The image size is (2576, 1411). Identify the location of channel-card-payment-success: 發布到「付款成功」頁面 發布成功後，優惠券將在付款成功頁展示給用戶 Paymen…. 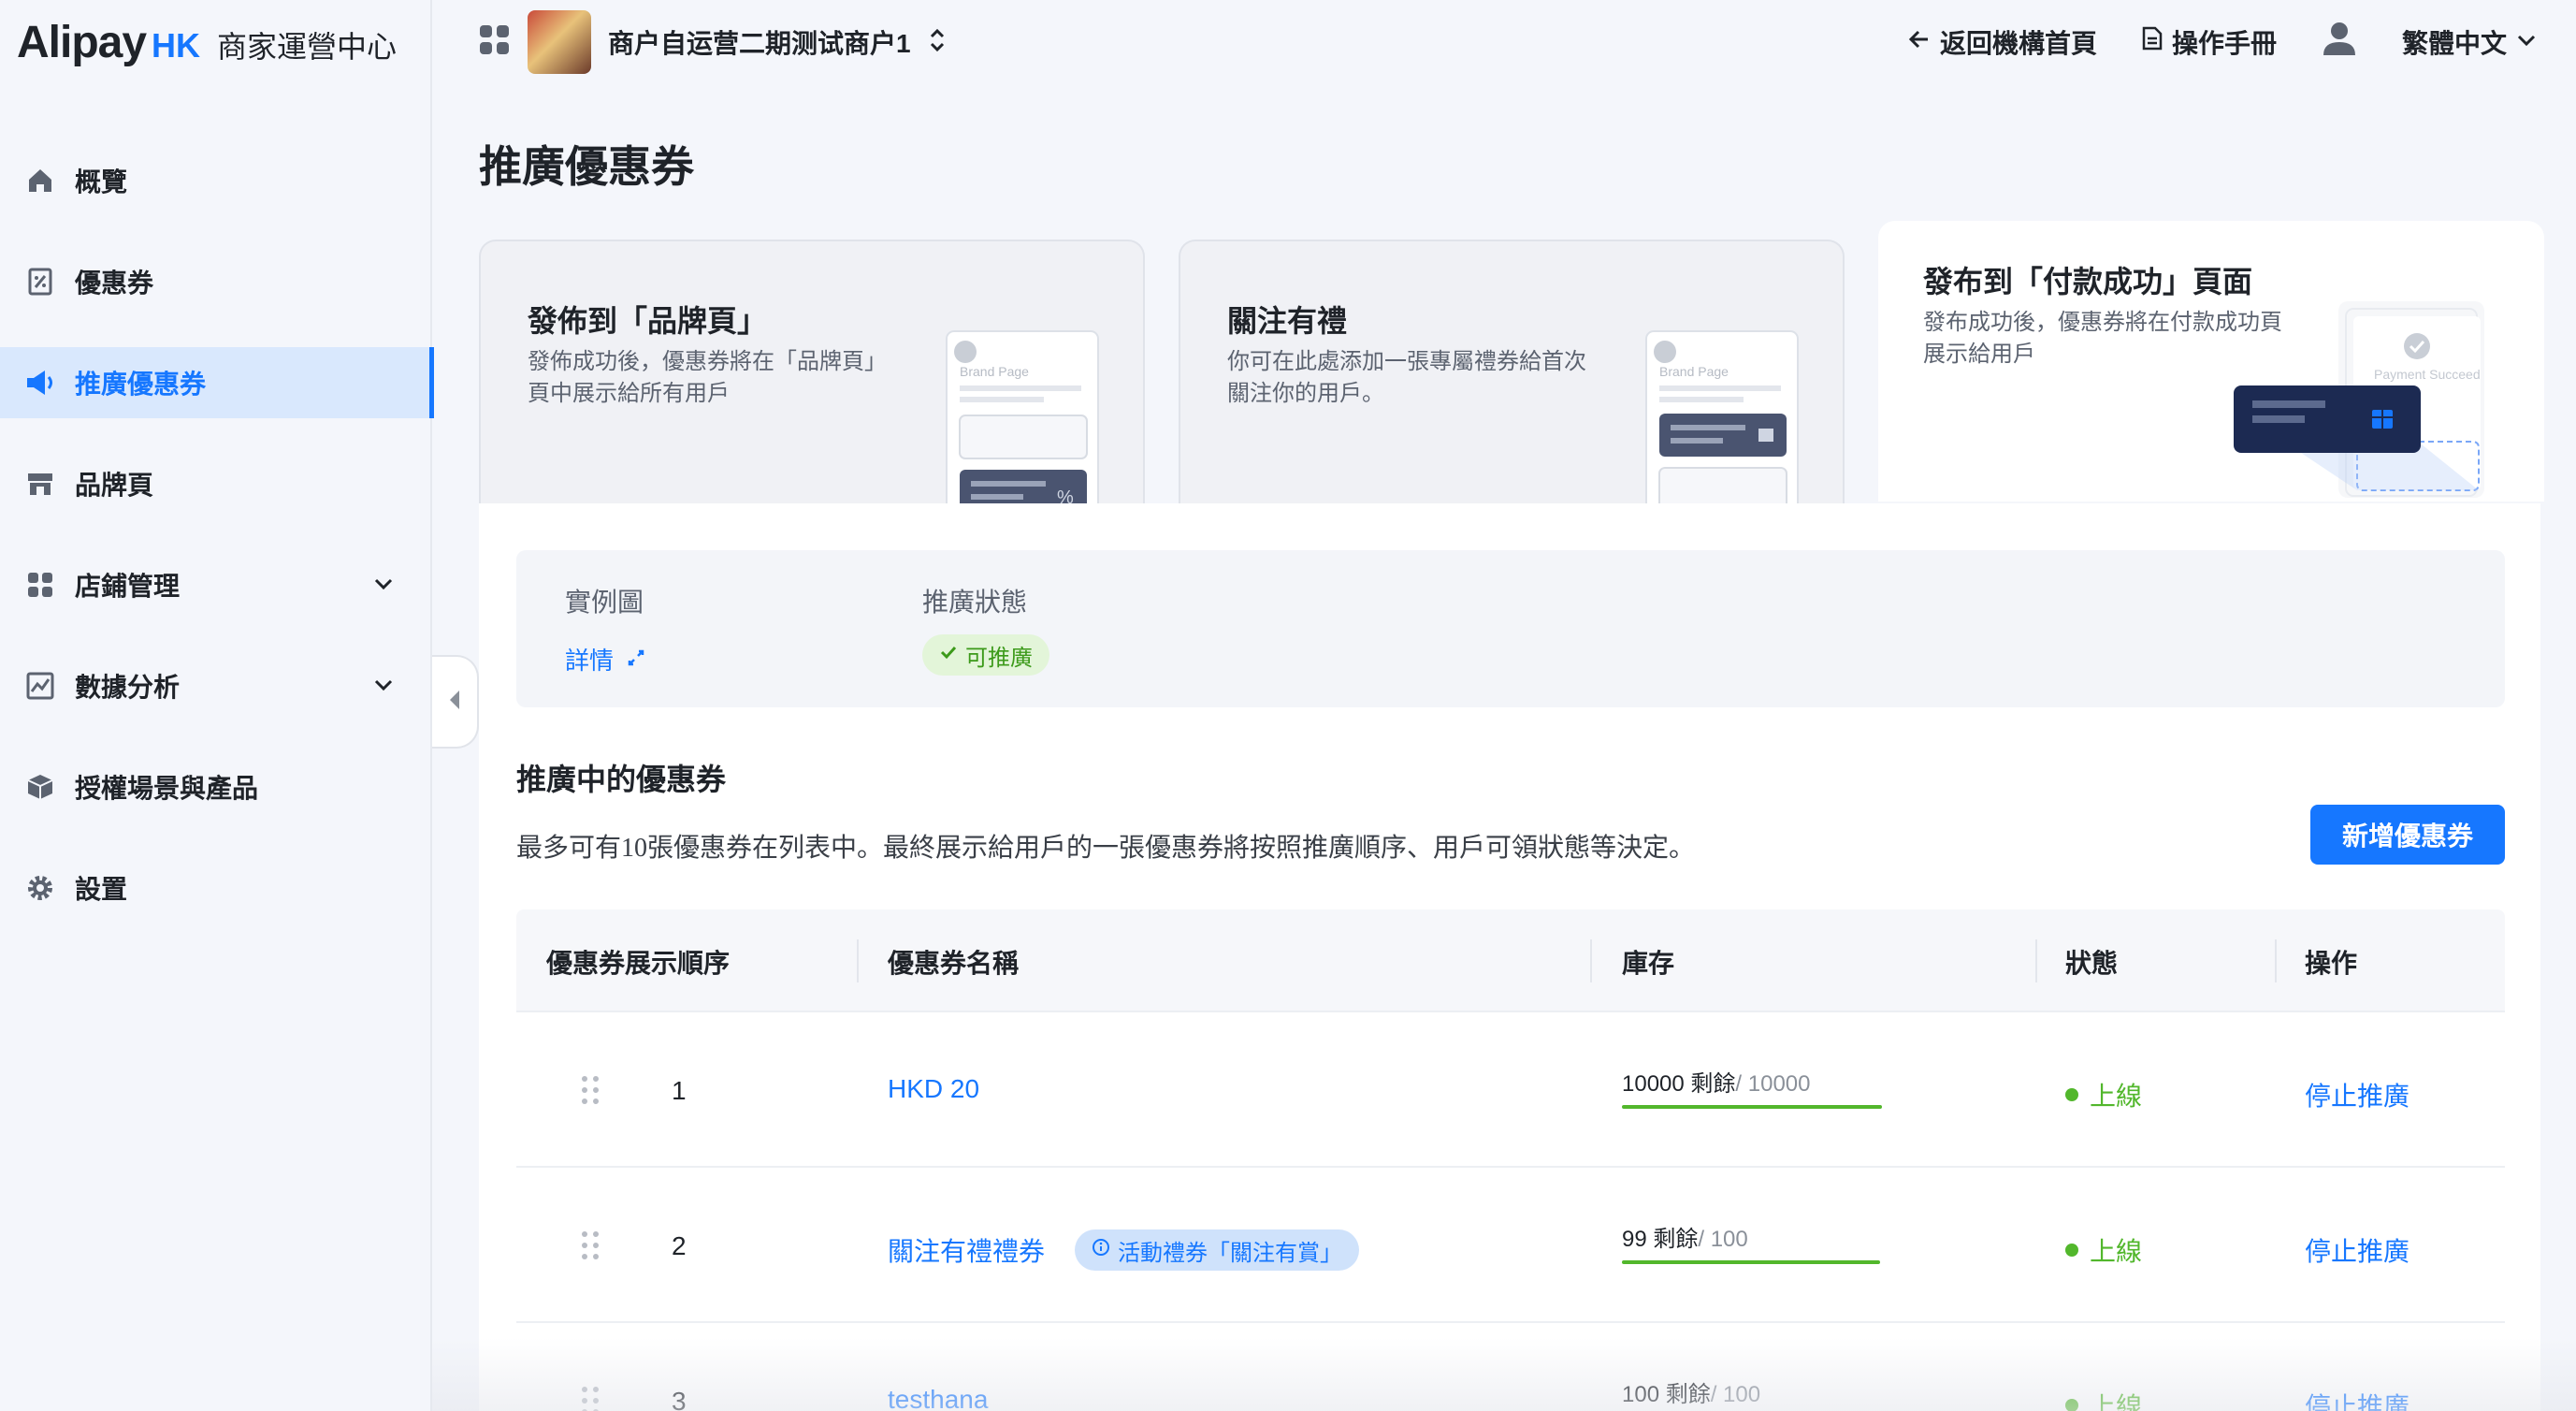
(2211, 361).